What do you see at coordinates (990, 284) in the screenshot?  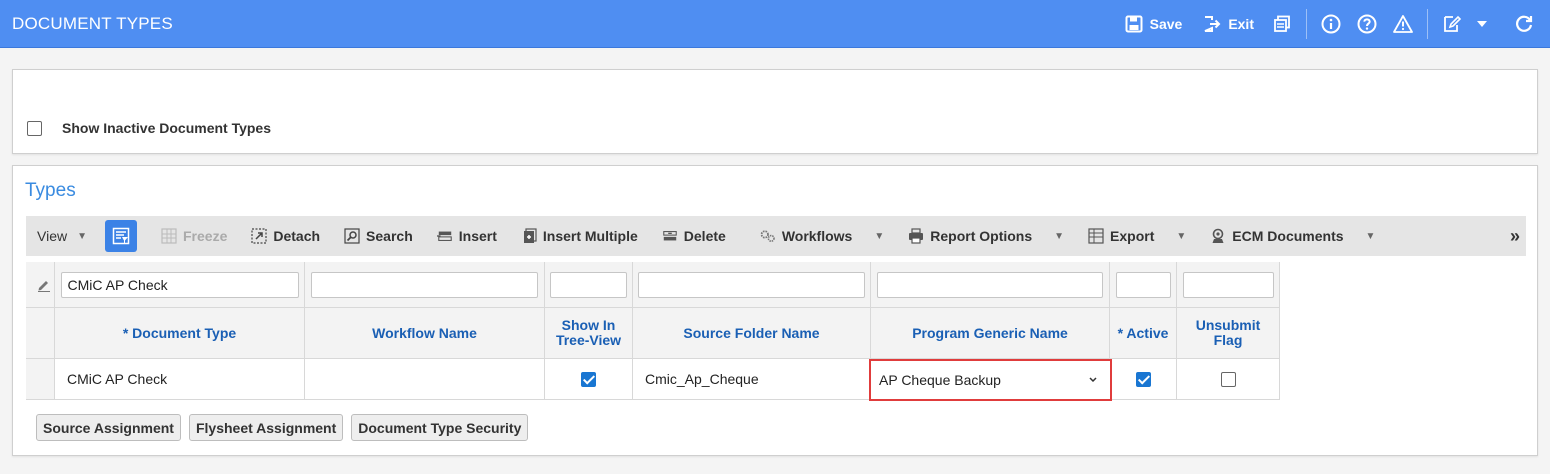 I see `program-generic-filter-input` at bounding box center [990, 284].